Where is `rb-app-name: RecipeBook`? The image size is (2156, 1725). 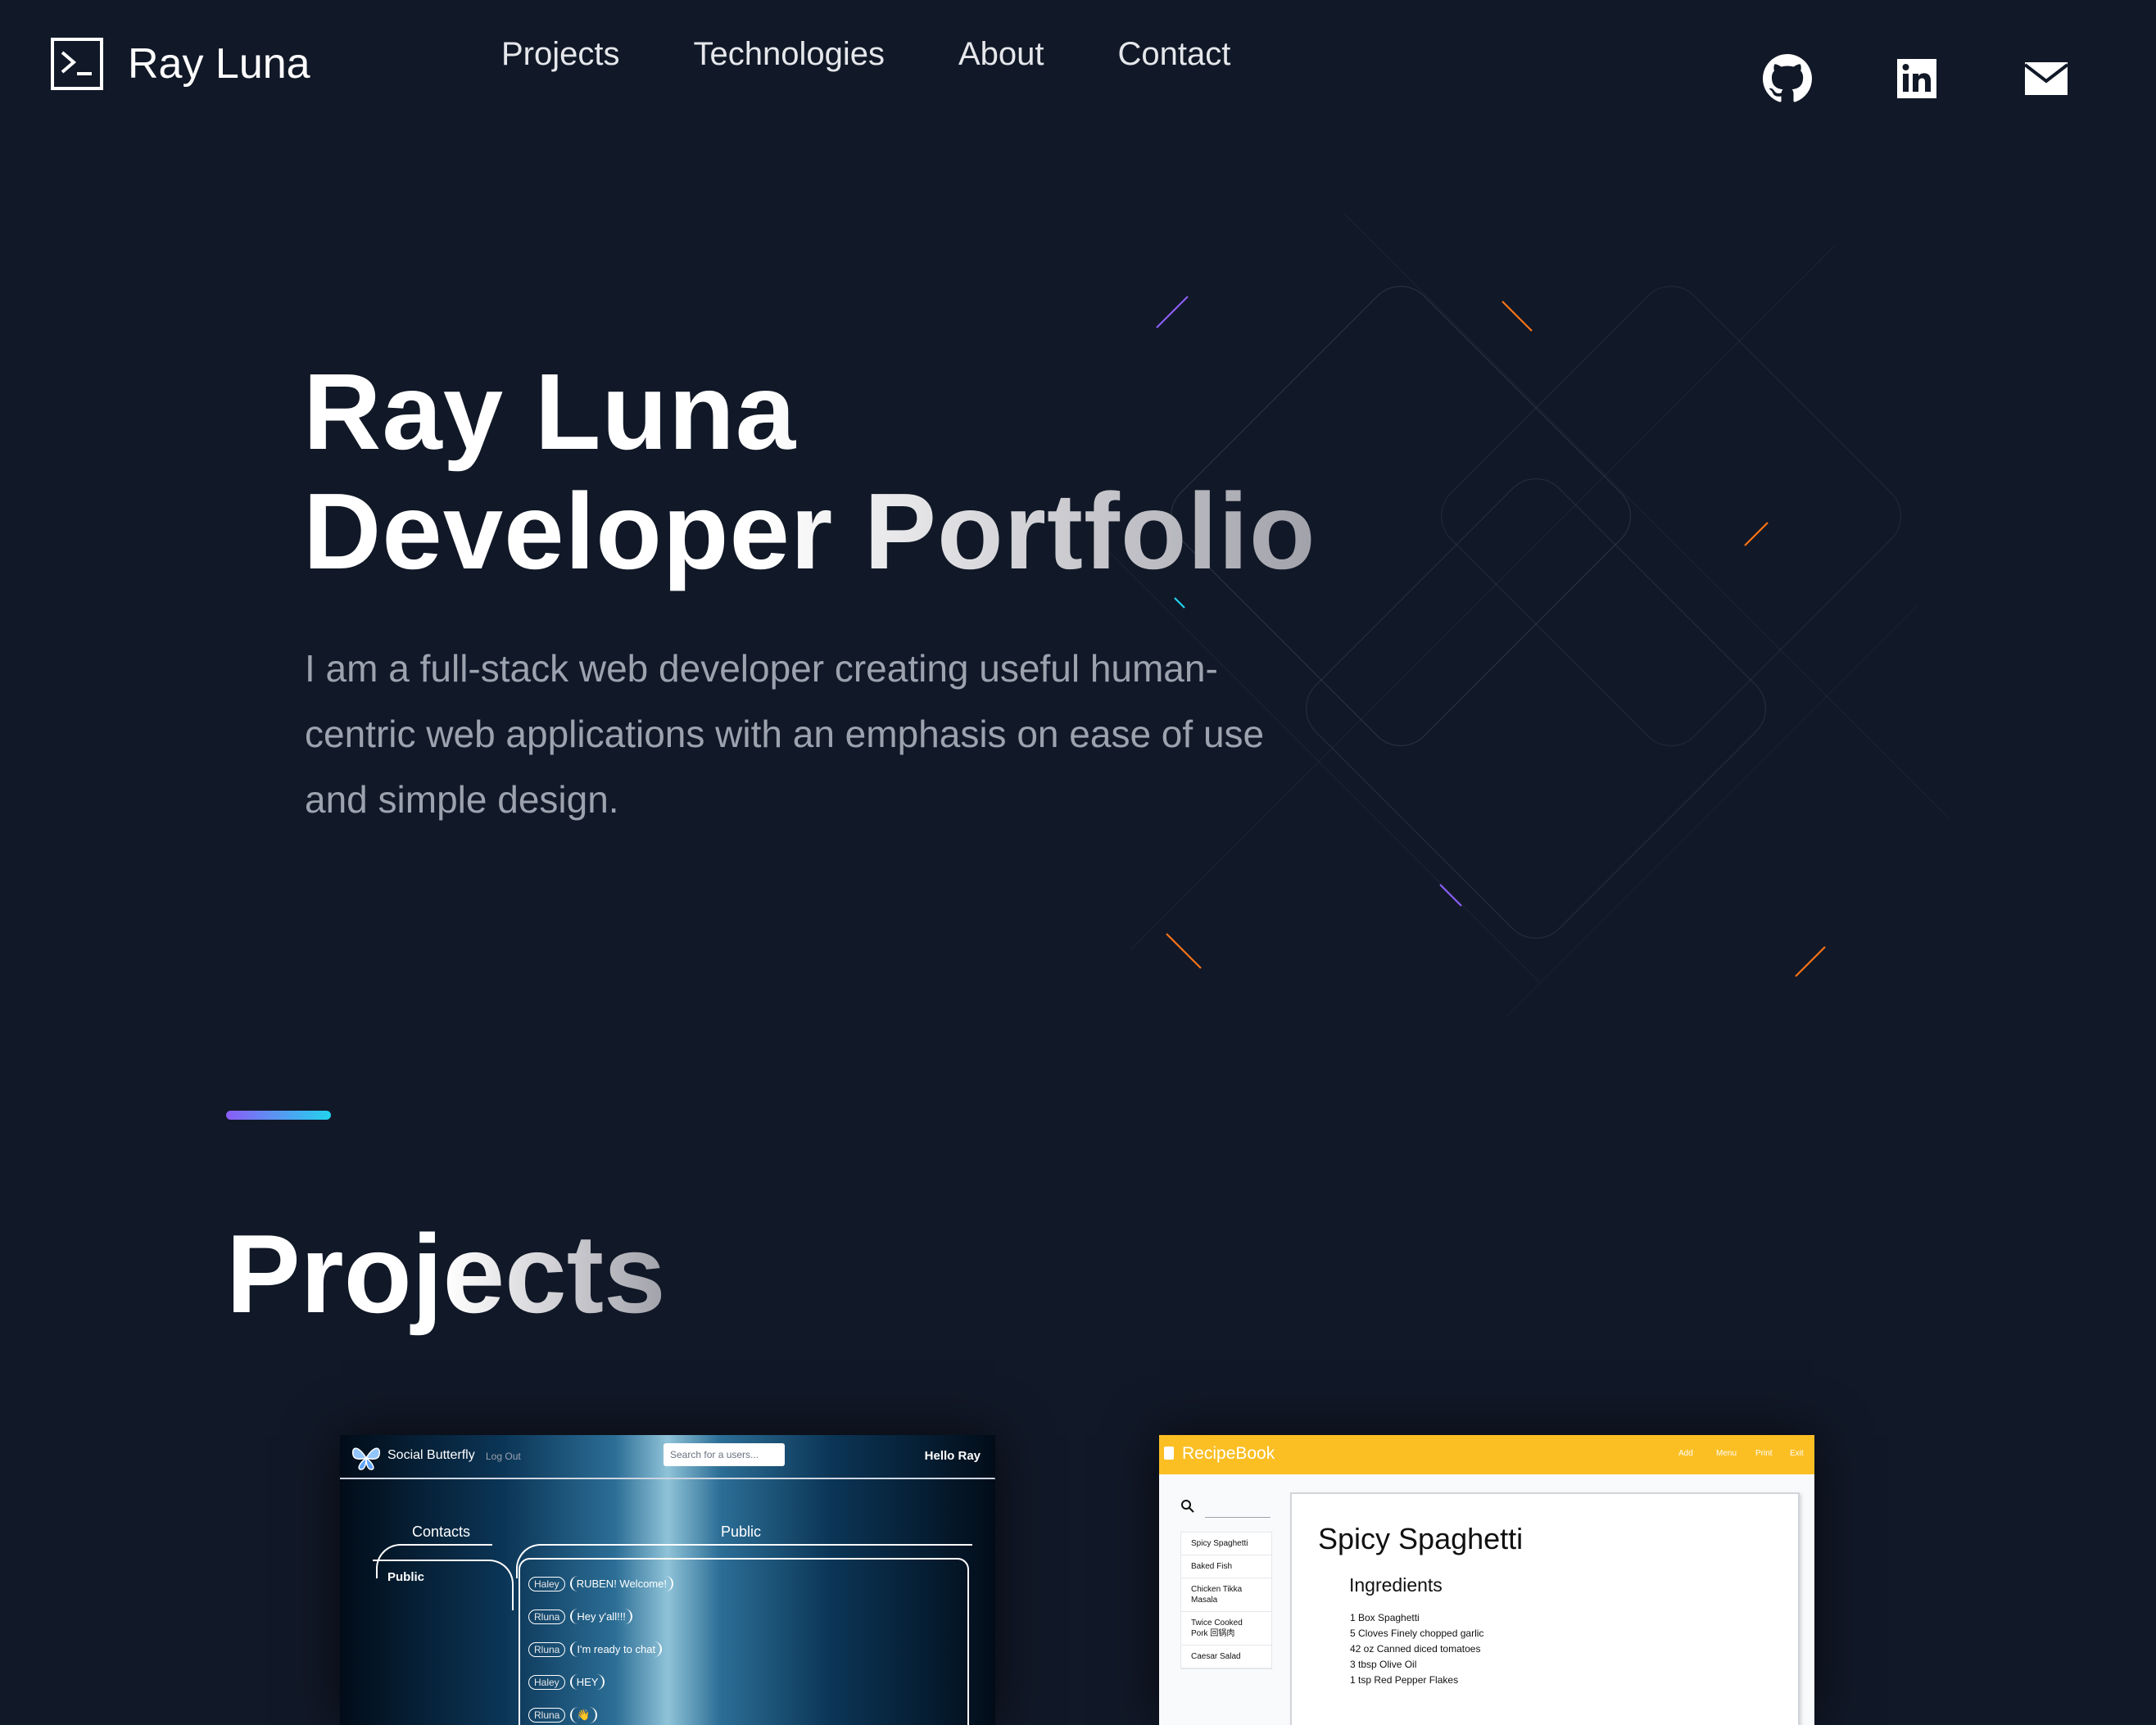
rb-app-name: RecipeBook is located at coordinates (1228, 1454).